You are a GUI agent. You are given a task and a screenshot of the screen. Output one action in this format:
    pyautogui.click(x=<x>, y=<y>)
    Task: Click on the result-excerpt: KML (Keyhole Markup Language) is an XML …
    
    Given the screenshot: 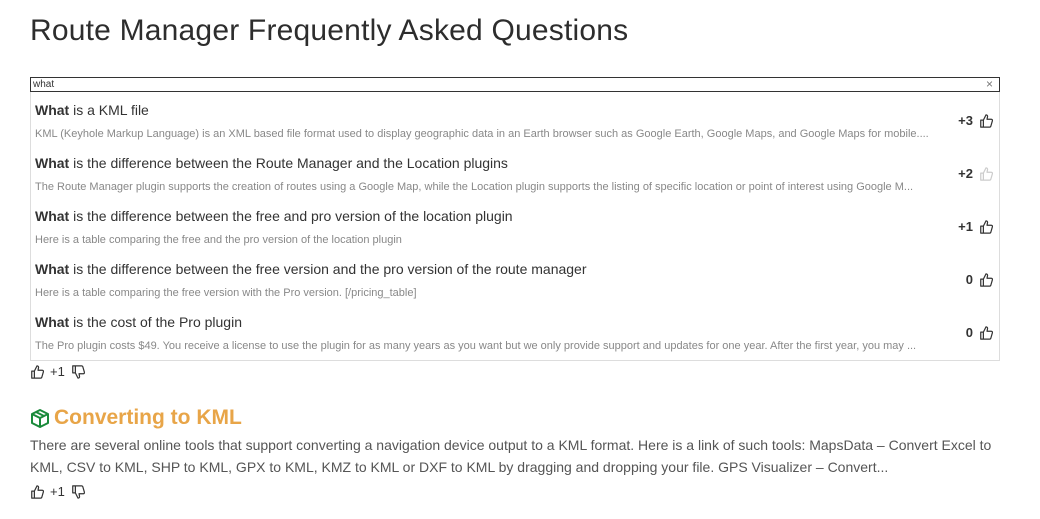 What is the action you would take?
    pyautogui.click(x=482, y=134)
    